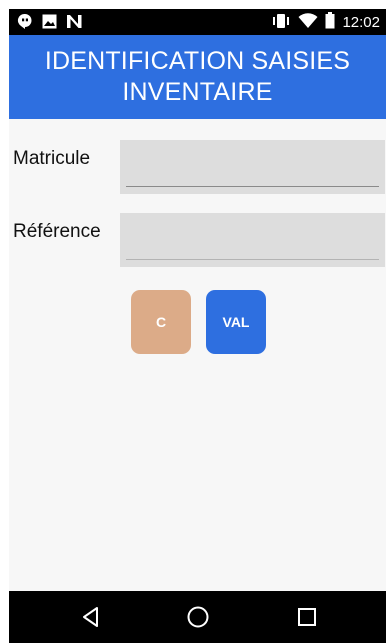 This screenshot has height=643, width=390. I want to click on reference-label: Référence, so click(57, 231).